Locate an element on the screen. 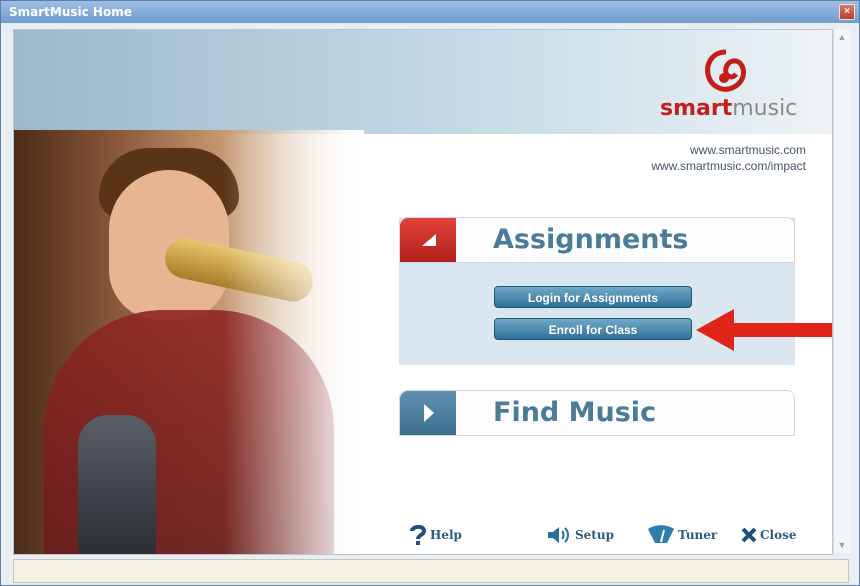 The height and width of the screenshot is (586, 860). scroll-up-icon: ▲ is located at coordinates (842, 37).